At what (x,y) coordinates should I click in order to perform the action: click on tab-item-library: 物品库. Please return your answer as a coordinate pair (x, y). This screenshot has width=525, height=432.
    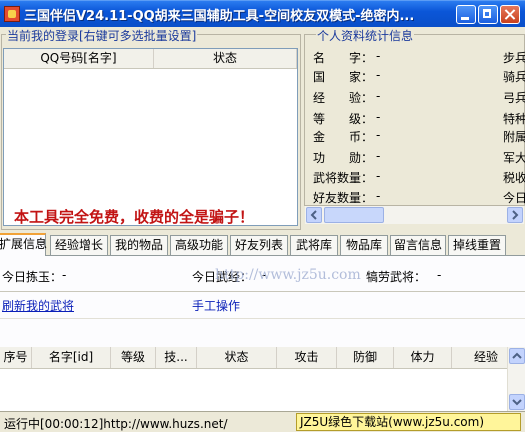
    Looking at the image, I should click on (364, 245).